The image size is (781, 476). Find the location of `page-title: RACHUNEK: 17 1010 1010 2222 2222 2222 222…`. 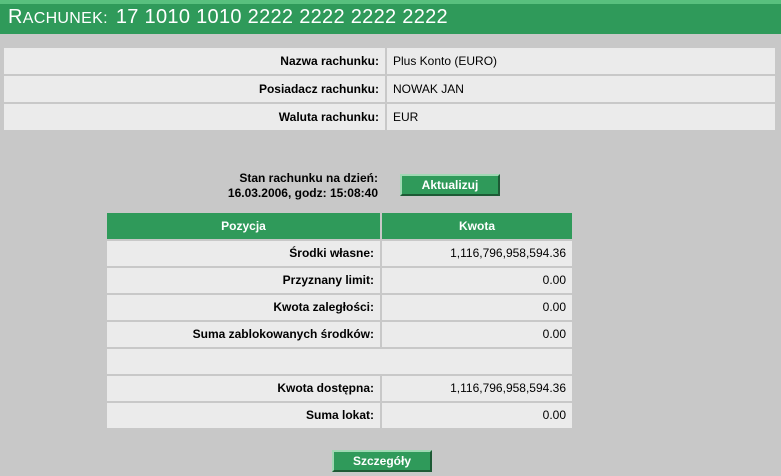

page-title: RACHUNEK: 17 1010 1010 2222 2222 2222 222… is located at coordinates (228, 17).